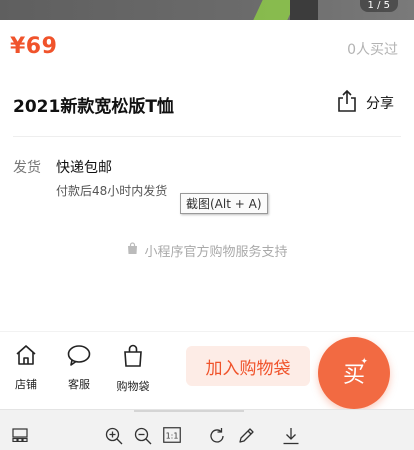 The image size is (414, 450). What do you see at coordinates (143, 438) in the screenshot?
I see `zoom-out-icon` at bounding box center [143, 438].